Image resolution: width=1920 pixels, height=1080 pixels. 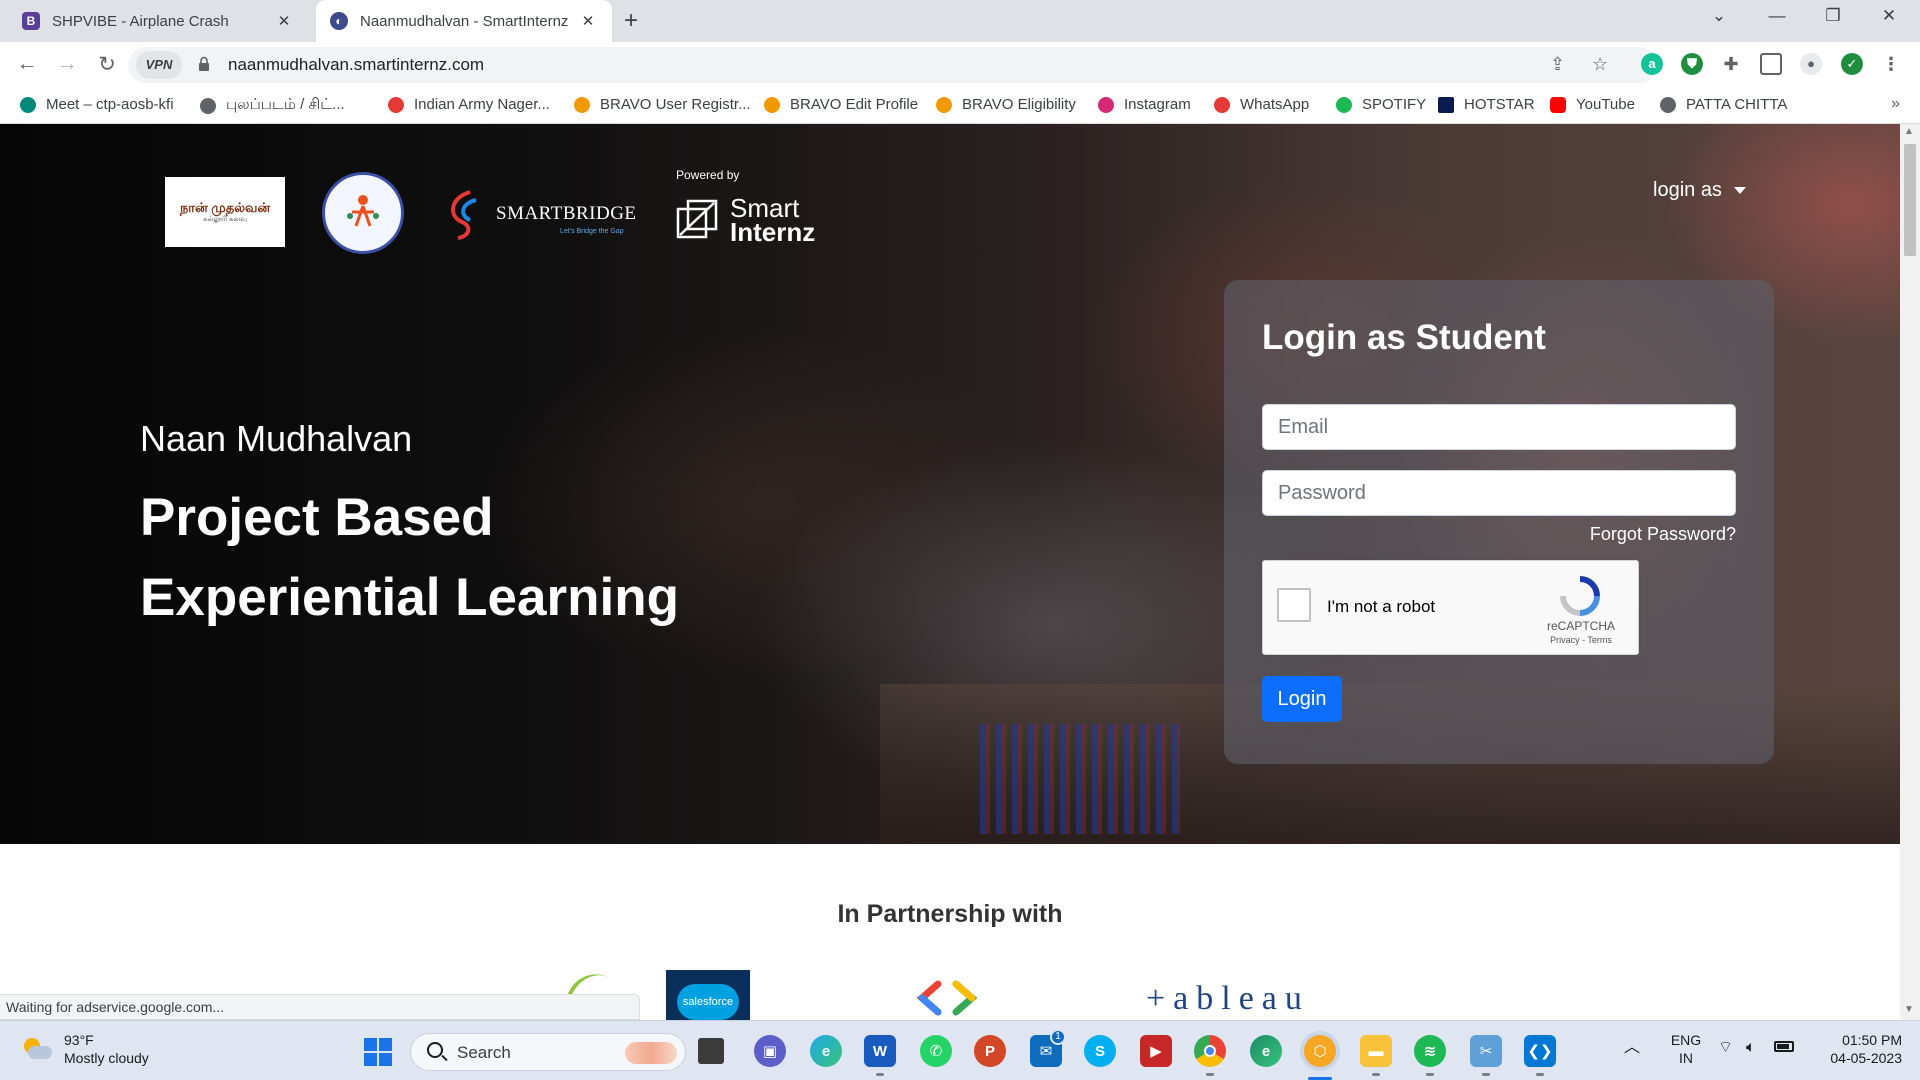 What do you see at coordinates (363, 211) in the screenshot?
I see `people-emblem-icon` at bounding box center [363, 211].